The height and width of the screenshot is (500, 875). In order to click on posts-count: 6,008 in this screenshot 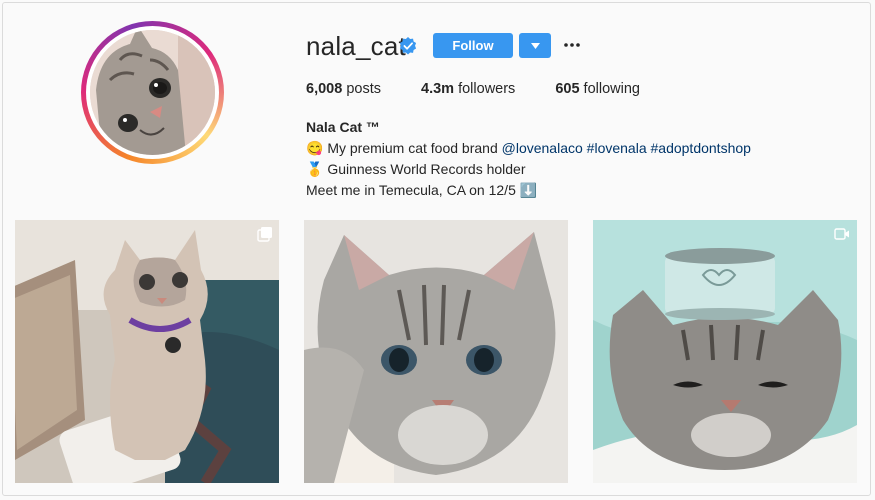, I will do `click(324, 89)`.